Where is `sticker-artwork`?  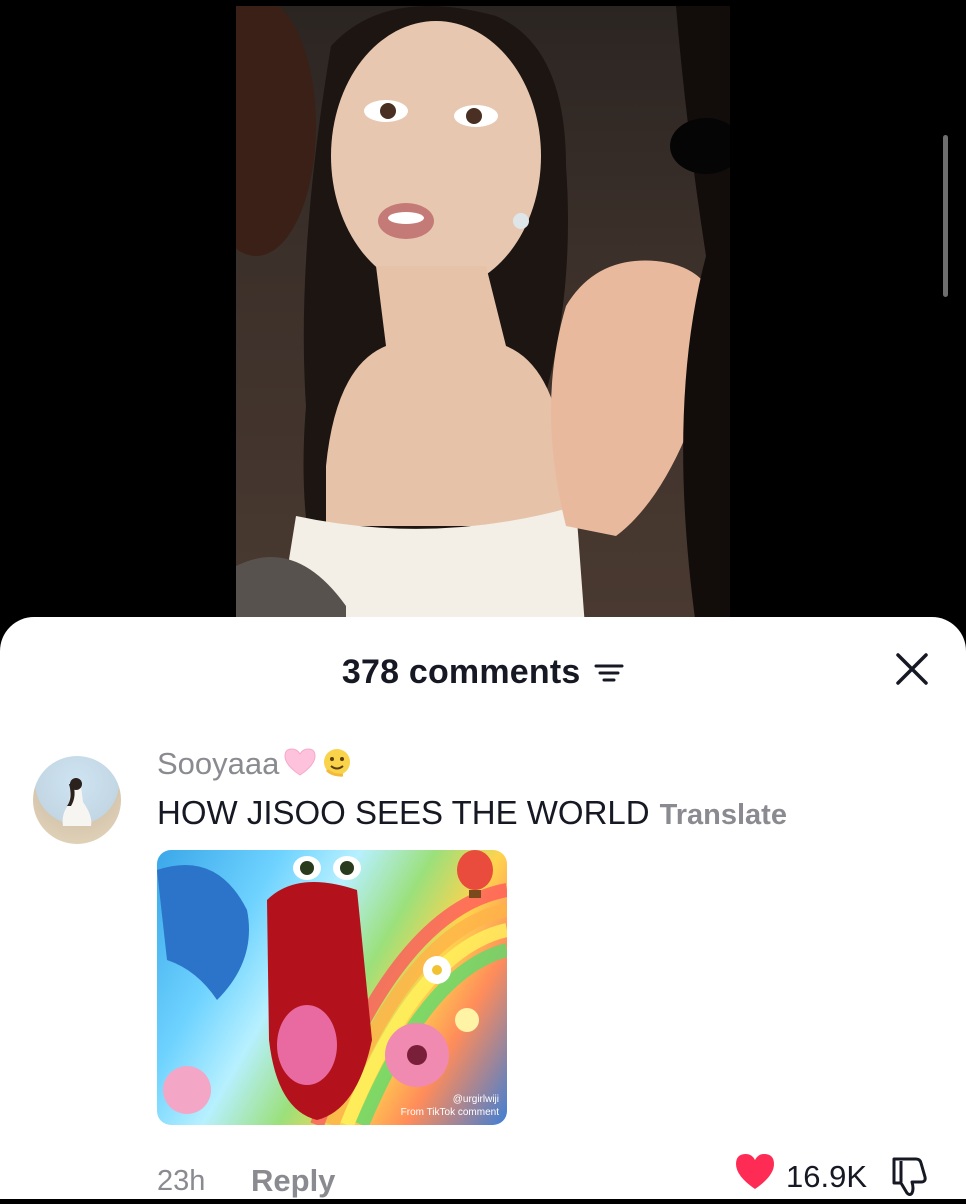 sticker-artwork is located at coordinates (332, 987).